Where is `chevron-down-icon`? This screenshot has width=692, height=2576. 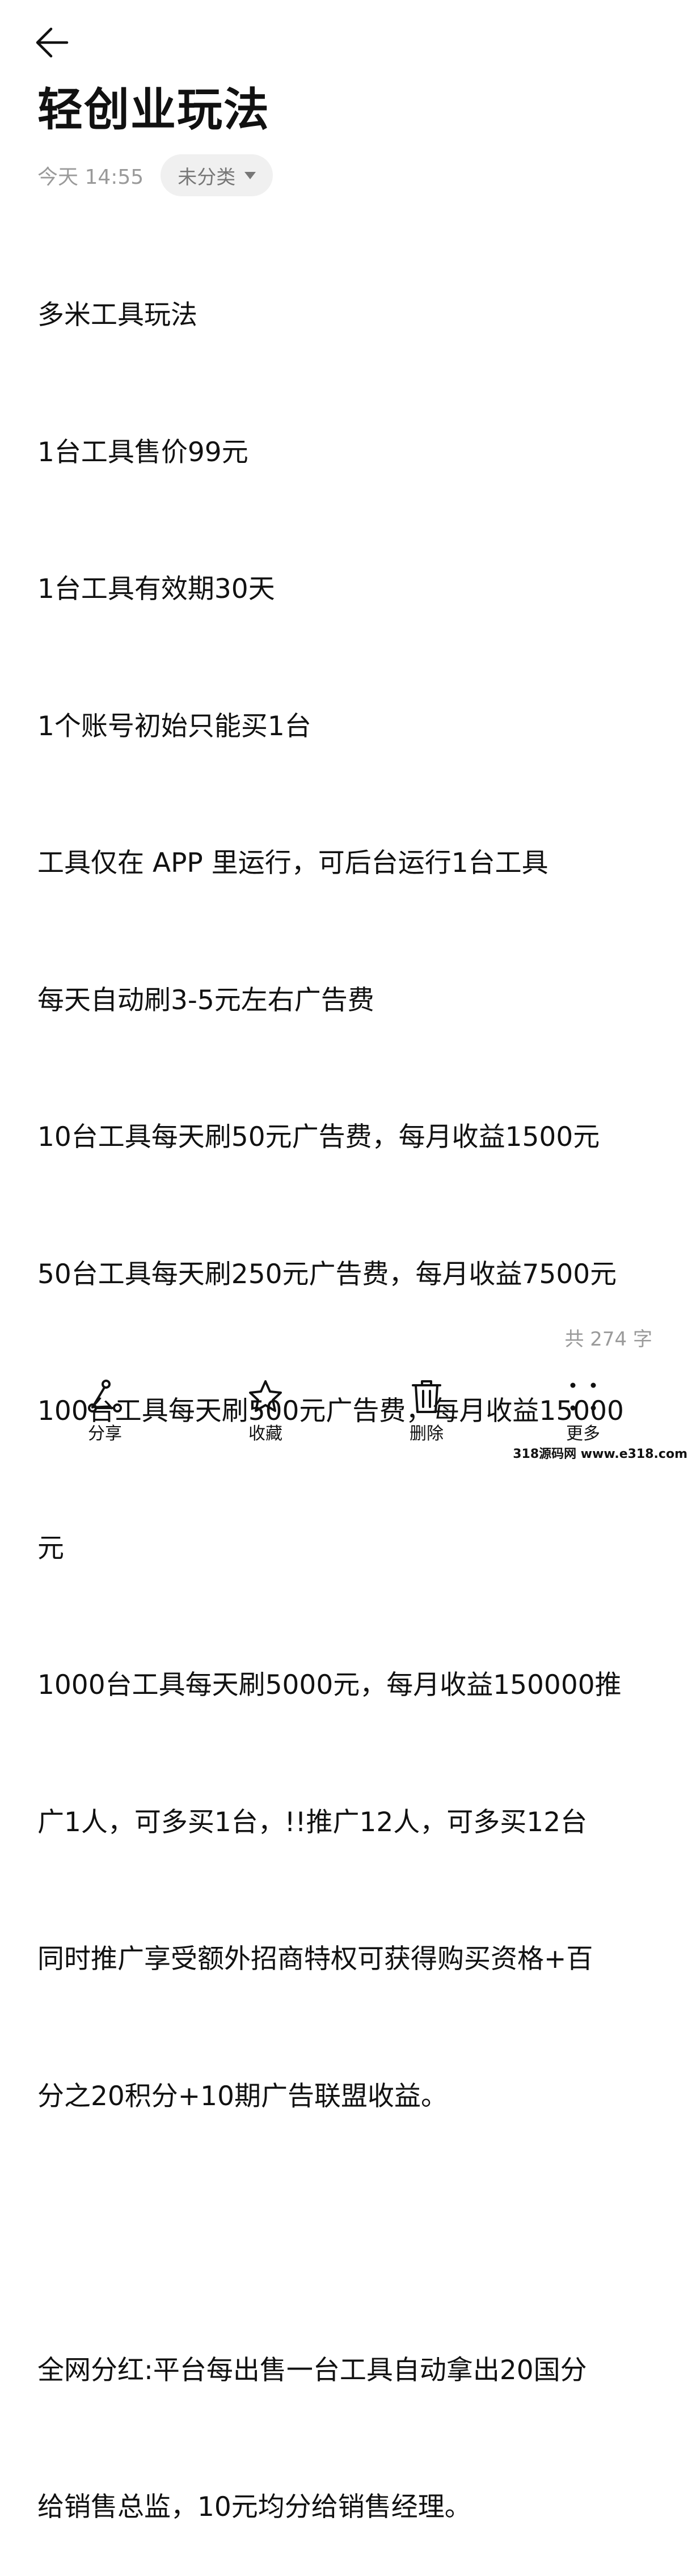
chevron-down-icon is located at coordinates (250, 175).